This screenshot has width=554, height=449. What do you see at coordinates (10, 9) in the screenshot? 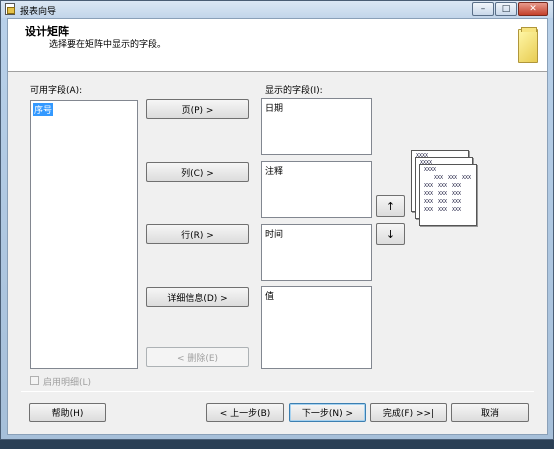
I see `report-app-icon` at bounding box center [10, 9].